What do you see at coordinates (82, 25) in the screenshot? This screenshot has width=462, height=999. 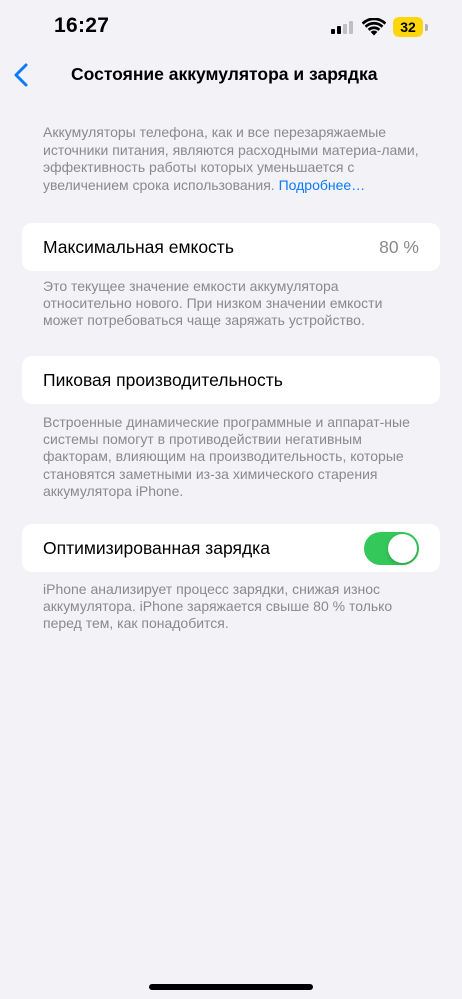 I see `status-time: 16:27` at bounding box center [82, 25].